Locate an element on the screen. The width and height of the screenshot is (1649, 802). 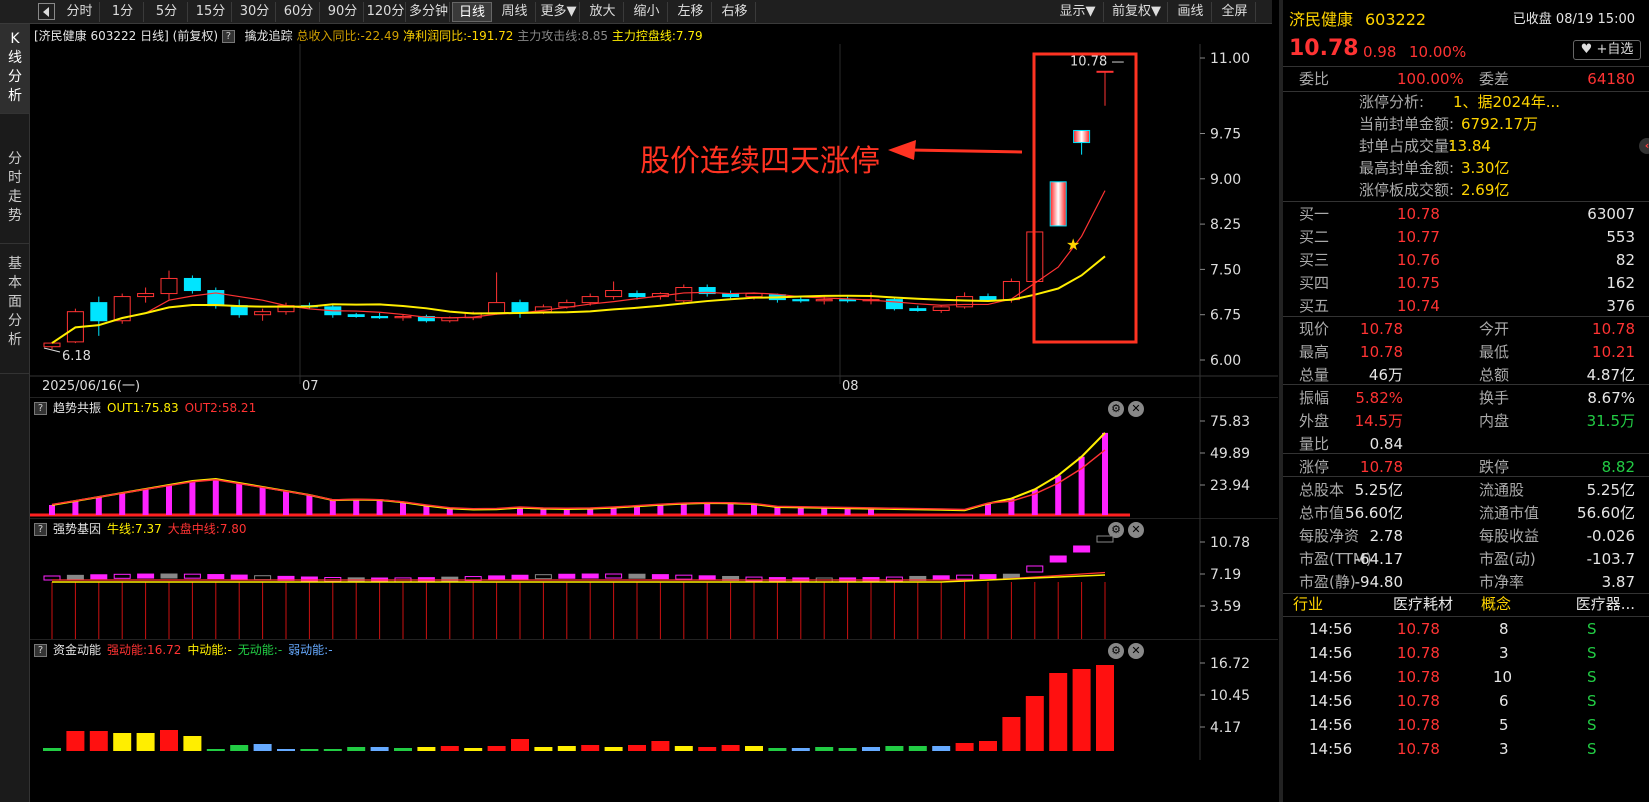
stat-value: 2.78 is located at coordinates (1386, 536).